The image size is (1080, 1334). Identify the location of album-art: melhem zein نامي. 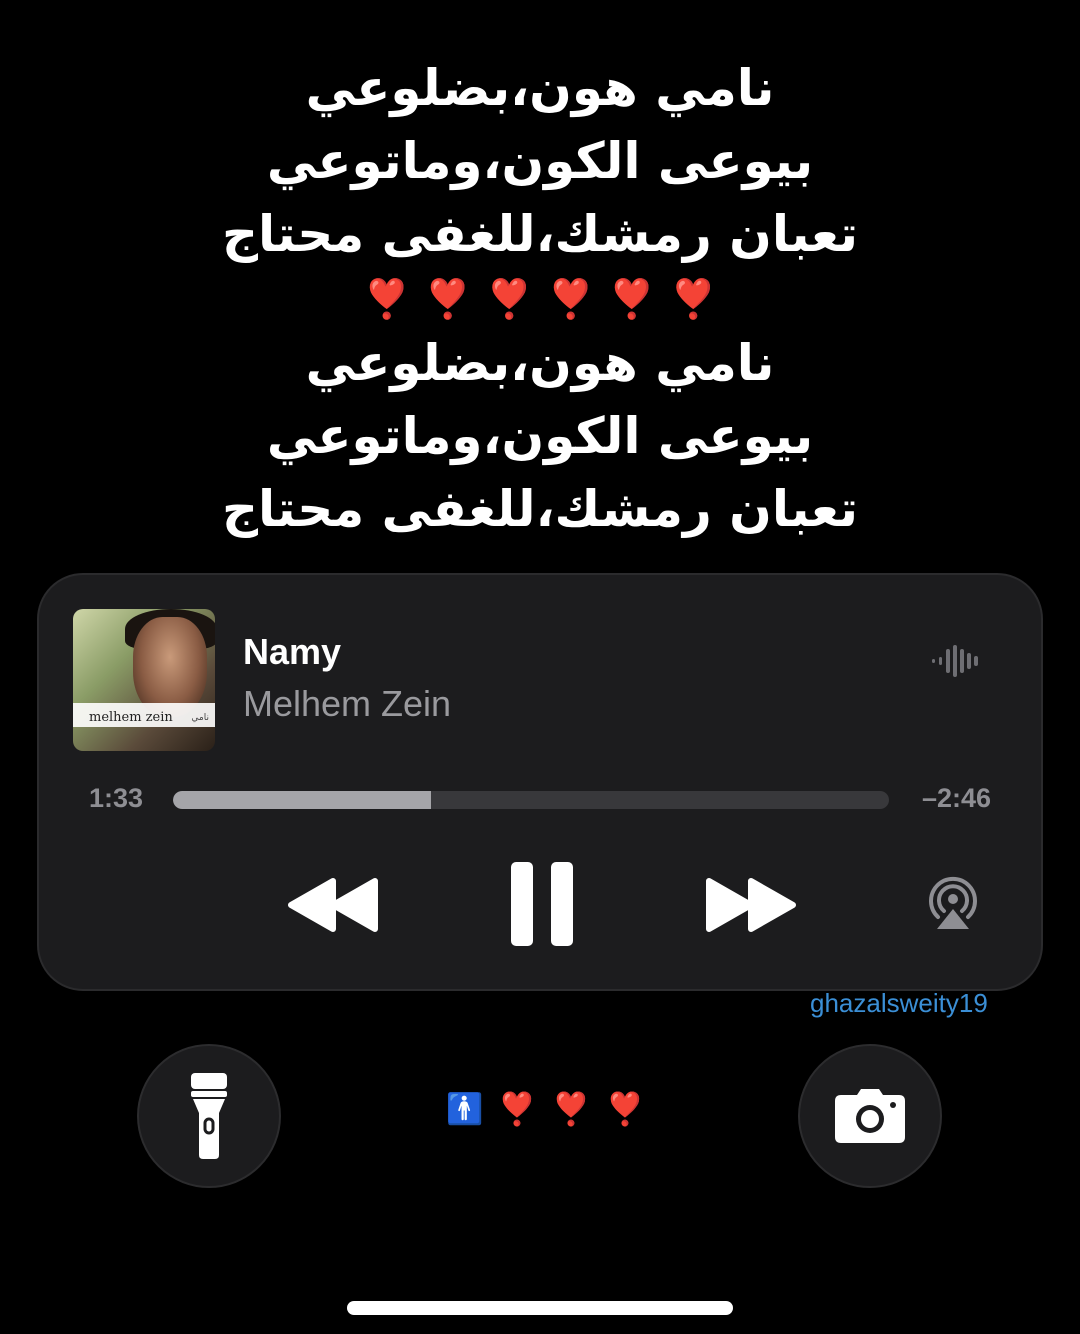
(144, 680).